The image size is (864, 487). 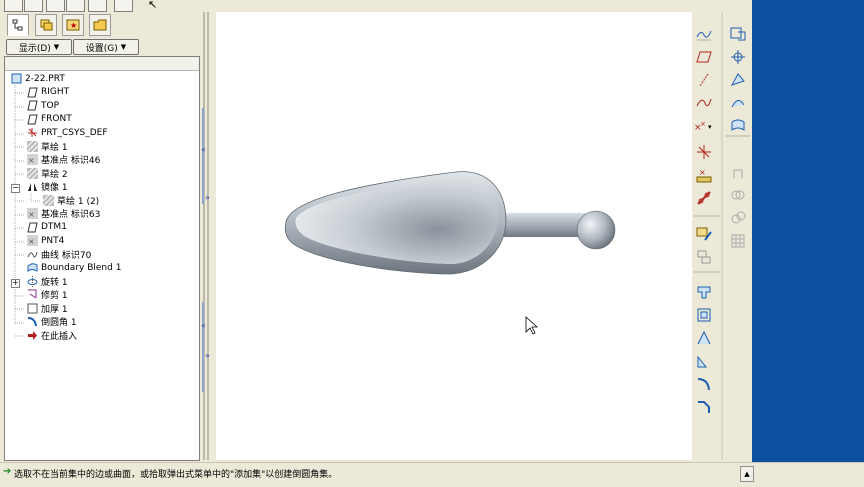 I want to click on extrude-surface-icon, so click(x=704, y=292).